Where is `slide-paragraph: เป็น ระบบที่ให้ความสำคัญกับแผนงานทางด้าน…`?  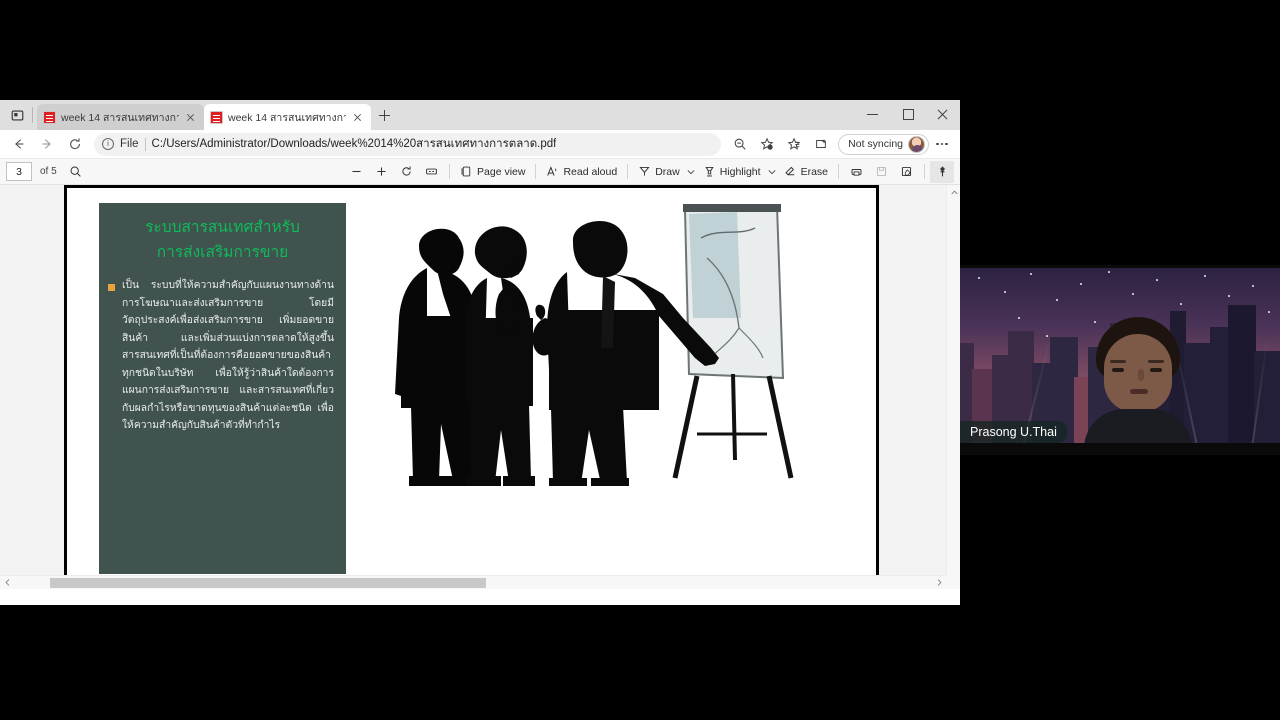 slide-paragraph: เป็น ระบบที่ให้ความสำคัญกับแผนงานทางด้าน… is located at coordinates (228, 355).